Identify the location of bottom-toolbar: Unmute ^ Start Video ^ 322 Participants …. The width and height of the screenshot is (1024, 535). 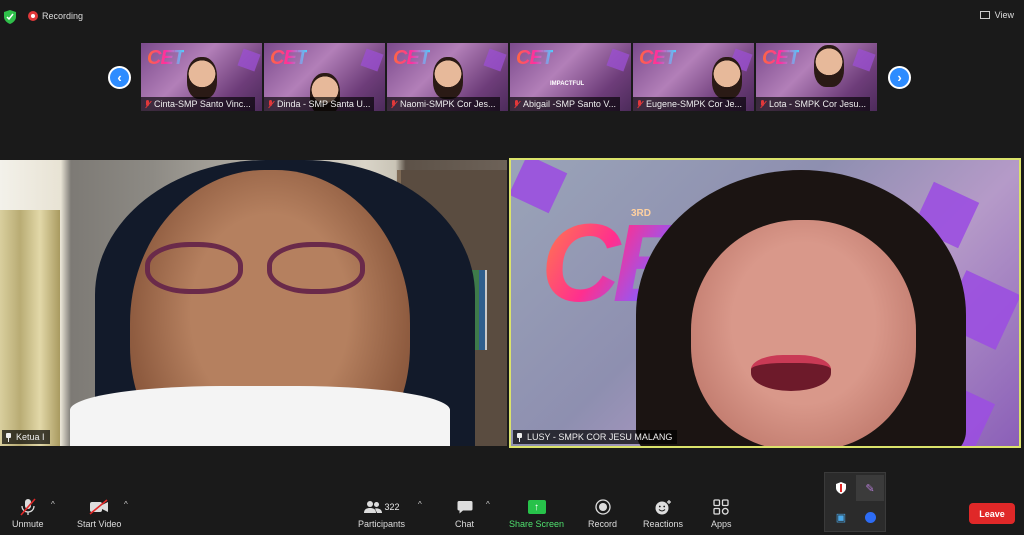
(512, 511).